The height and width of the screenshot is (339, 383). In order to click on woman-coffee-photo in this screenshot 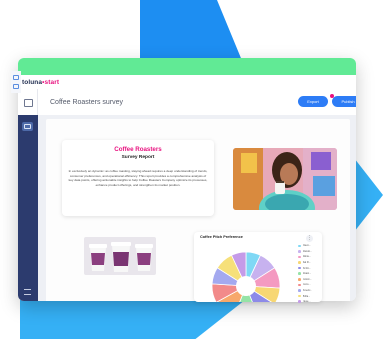, I will do `click(285, 179)`.